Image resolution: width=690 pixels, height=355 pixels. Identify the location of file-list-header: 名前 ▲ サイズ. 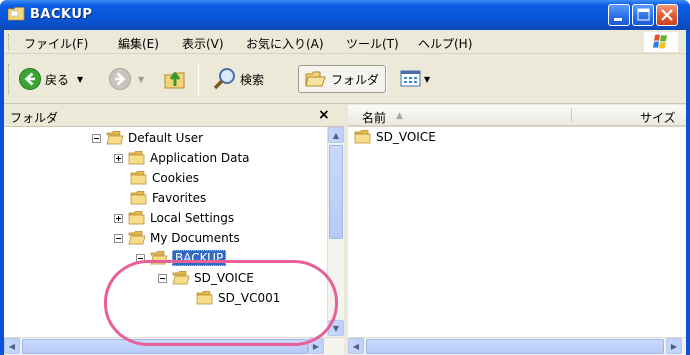
(517, 116).